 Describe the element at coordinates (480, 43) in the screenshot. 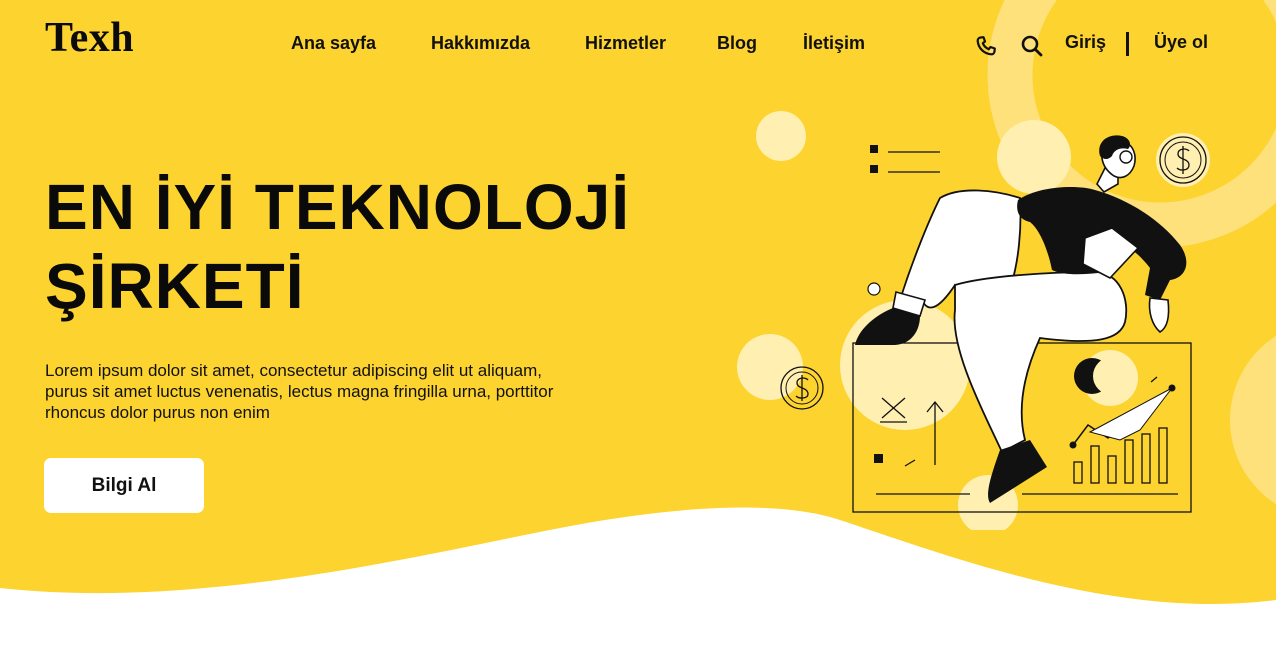

I see `nav-item-about: Hakkımızda` at that location.